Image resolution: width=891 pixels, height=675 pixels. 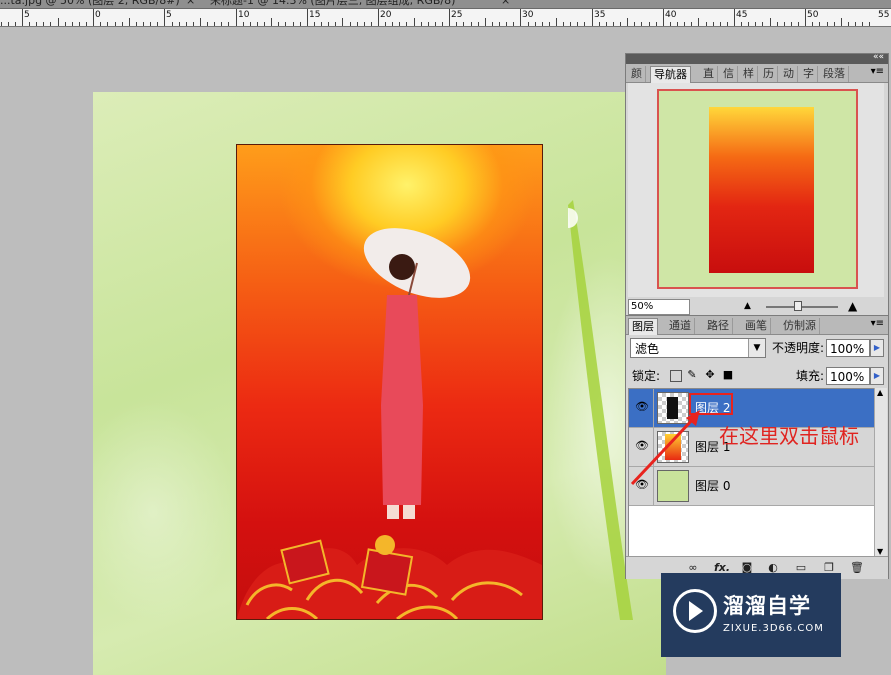 What do you see at coordinates (670, 74) in the screenshot?
I see `tab-navigator: 导航器` at bounding box center [670, 74].